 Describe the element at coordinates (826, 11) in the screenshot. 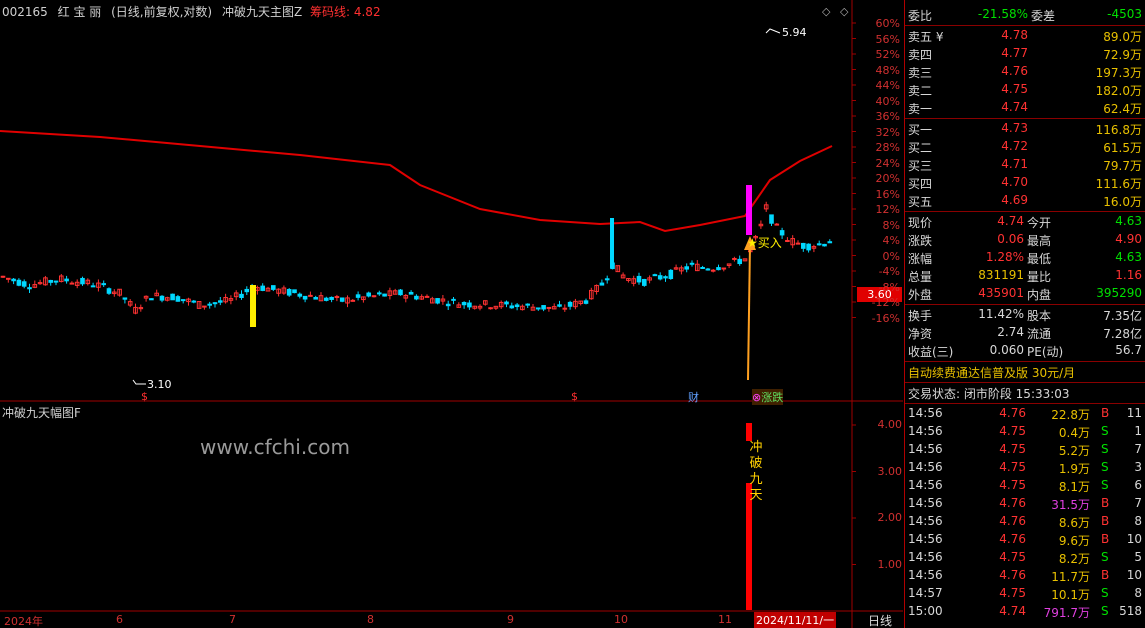

I see `diamond-icon: ◇` at that location.